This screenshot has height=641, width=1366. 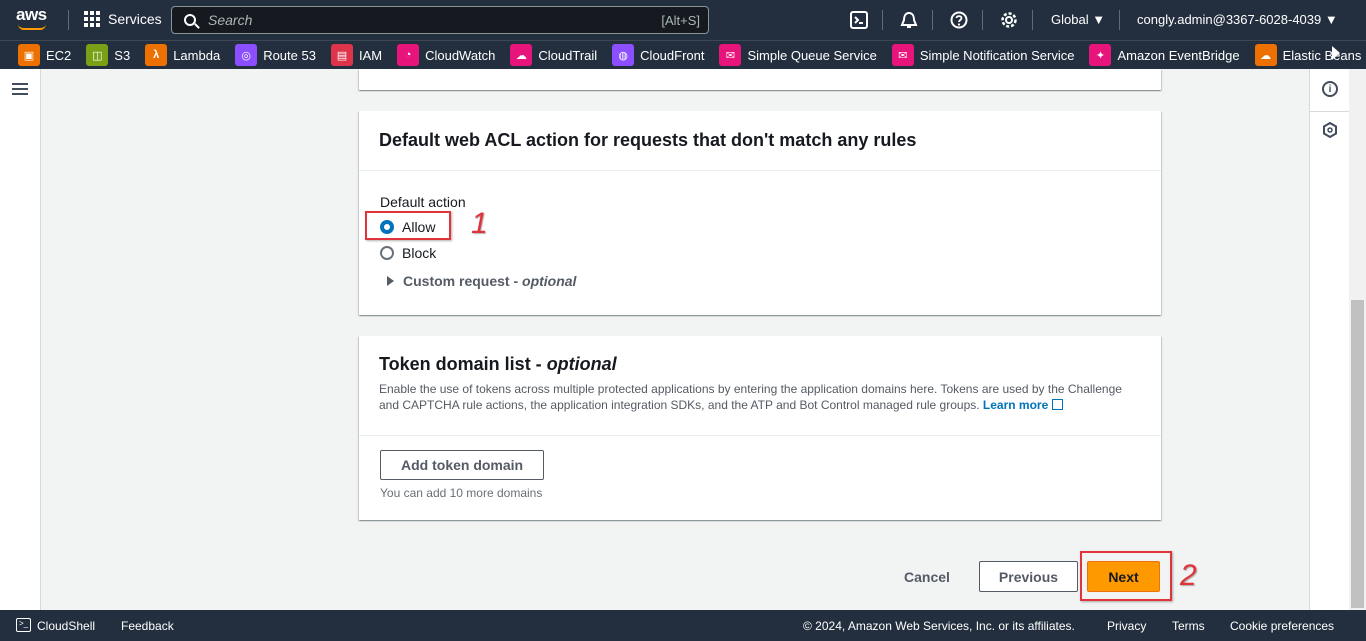 I want to click on token-constraint-text: You can add 10 more domains, so click(x=461, y=493).